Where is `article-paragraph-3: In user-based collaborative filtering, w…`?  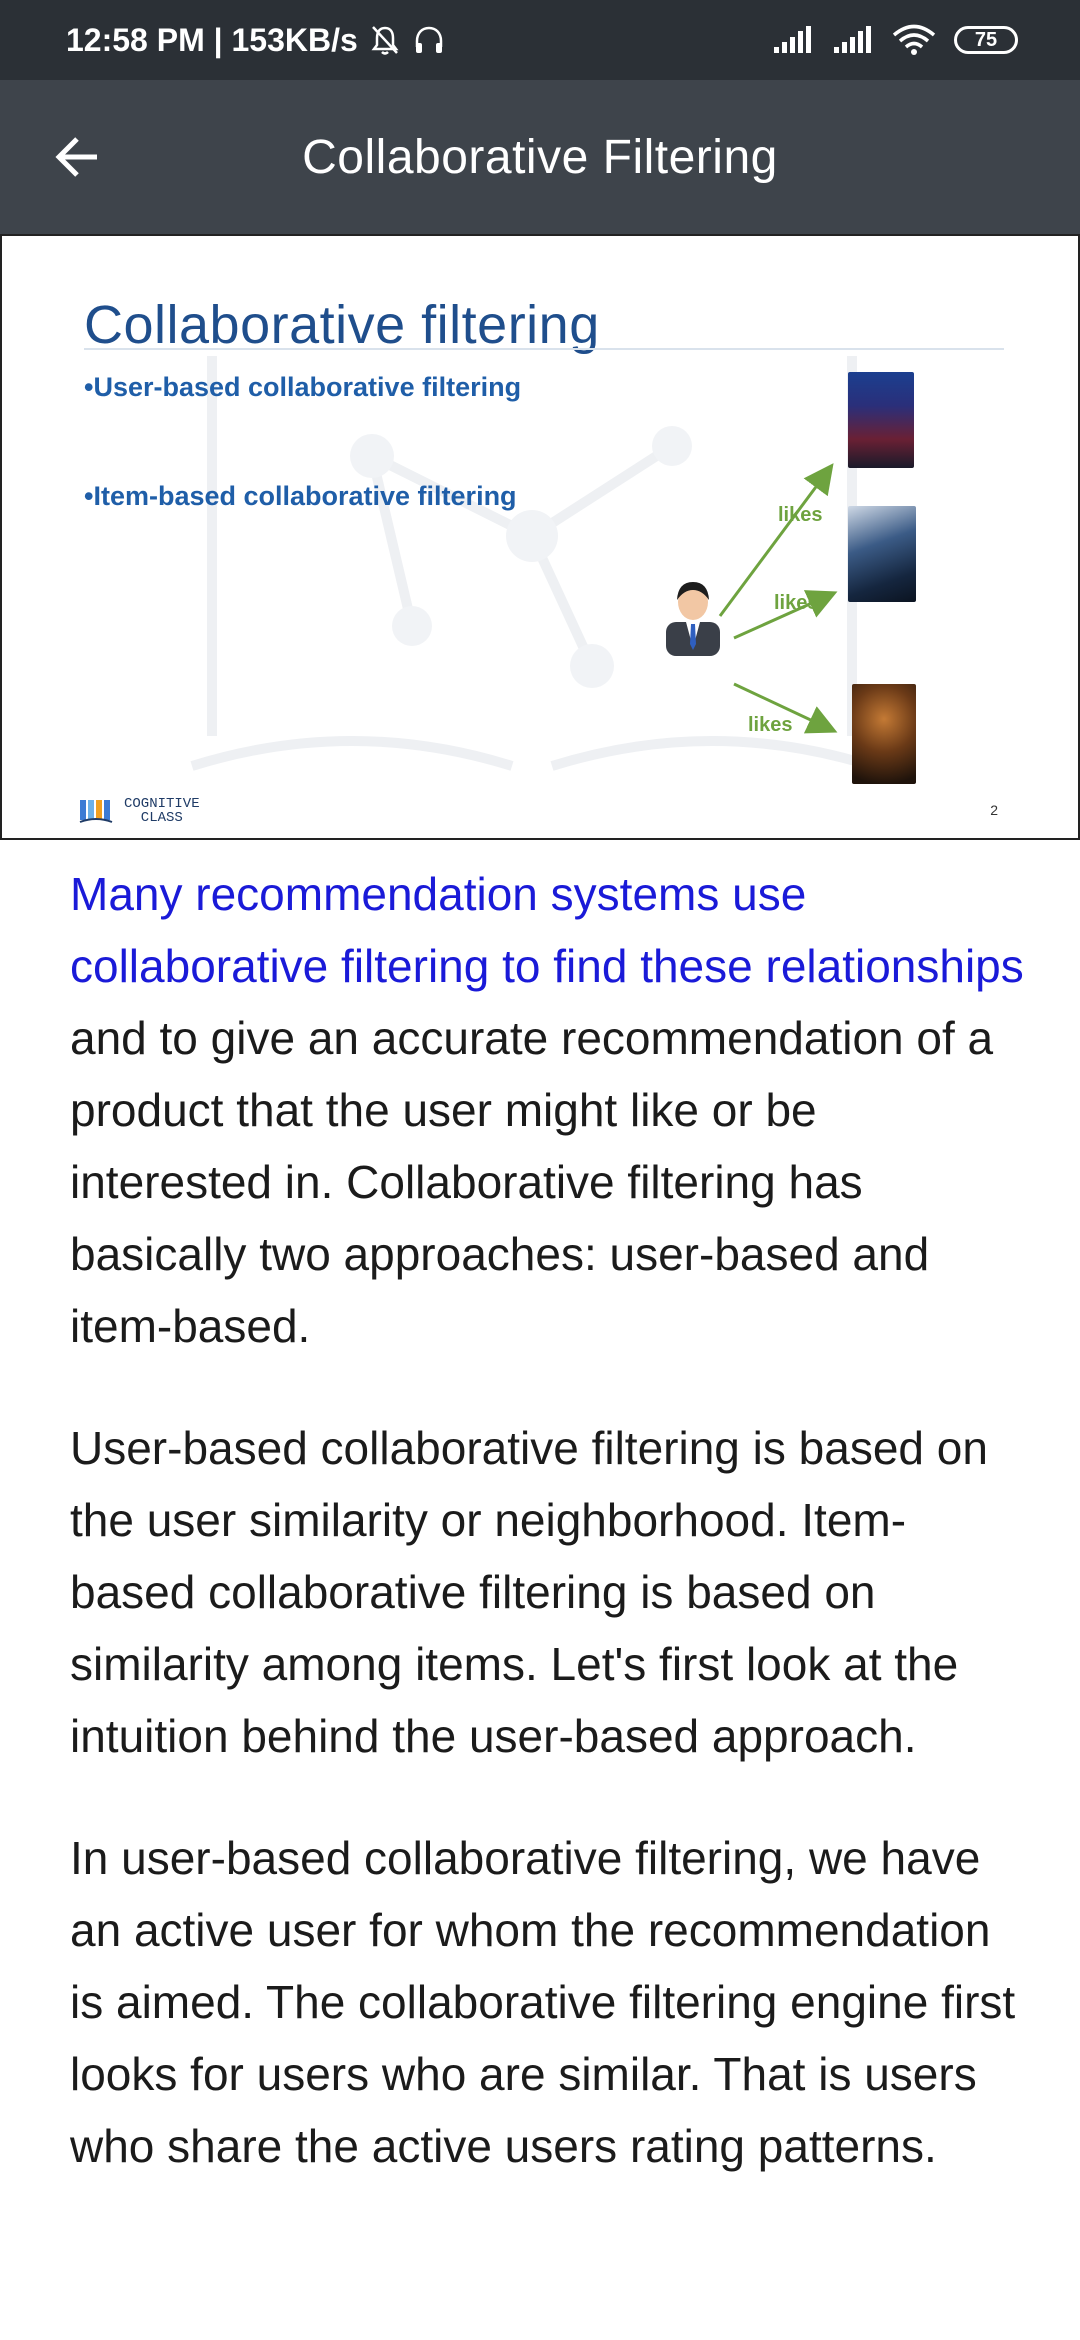 article-paragraph-3: In user-based collaborative filtering, w… is located at coordinates (543, 2002).